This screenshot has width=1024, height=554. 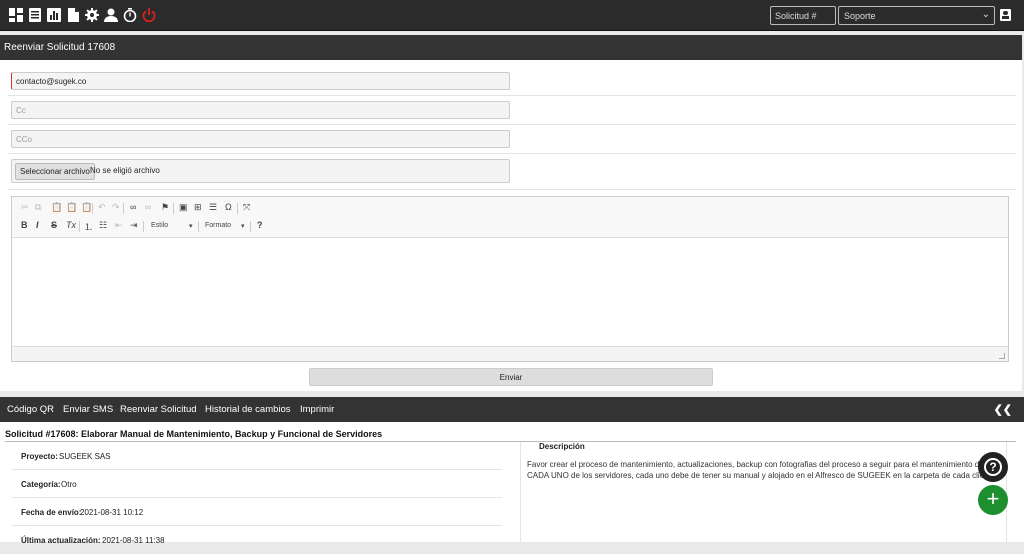 I want to click on menu-item-change-history: Historial de cambios, so click(x=248, y=409).